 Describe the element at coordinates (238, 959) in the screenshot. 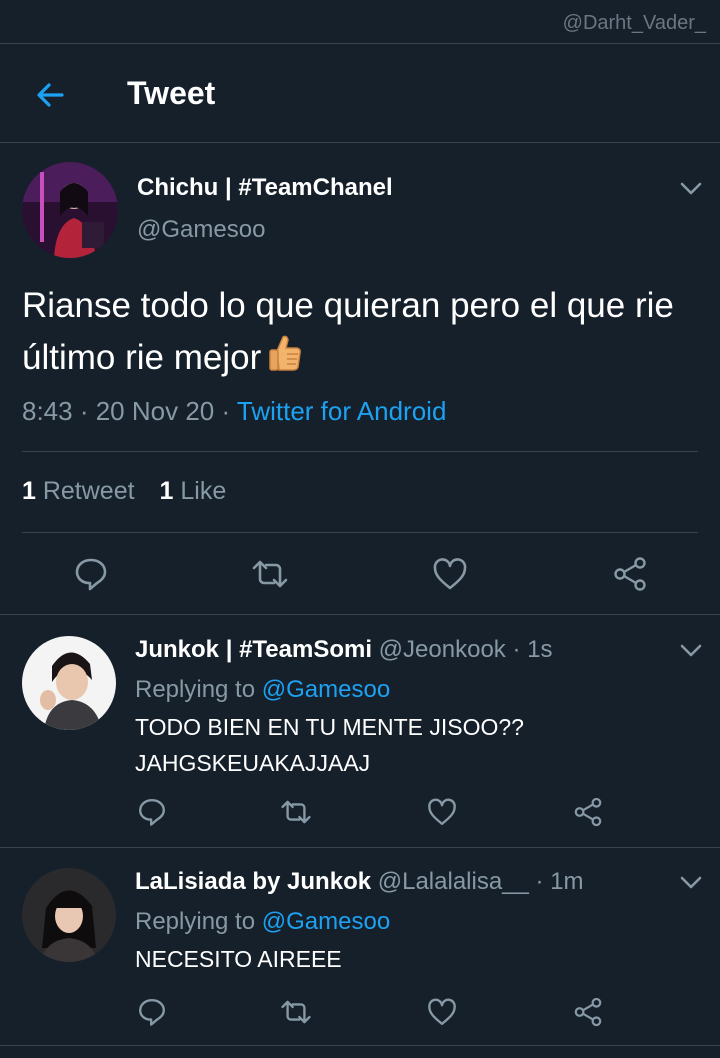

I see `reply-text-line: NECESITO AIREEE` at that location.